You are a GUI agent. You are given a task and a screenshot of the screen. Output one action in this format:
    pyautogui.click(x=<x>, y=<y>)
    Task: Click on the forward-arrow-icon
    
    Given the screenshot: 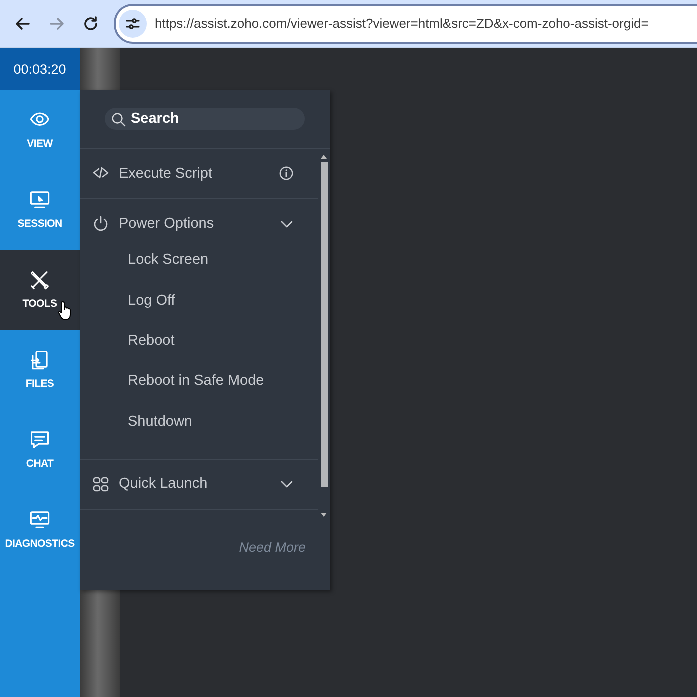 What is the action you would take?
    pyautogui.click(x=57, y=24)
    